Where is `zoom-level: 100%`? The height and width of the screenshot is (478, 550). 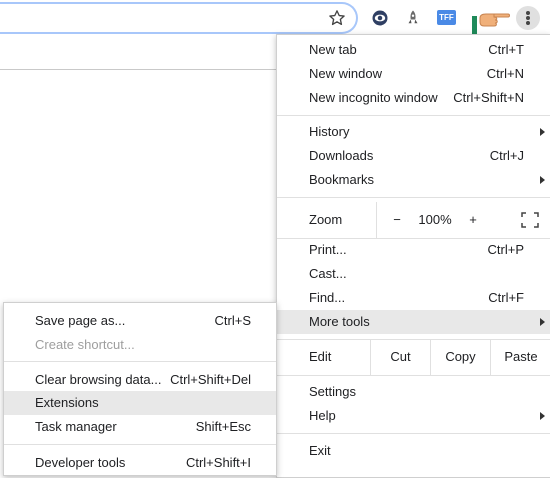 zoom-level: 100% is located at coordinates (435, 219).